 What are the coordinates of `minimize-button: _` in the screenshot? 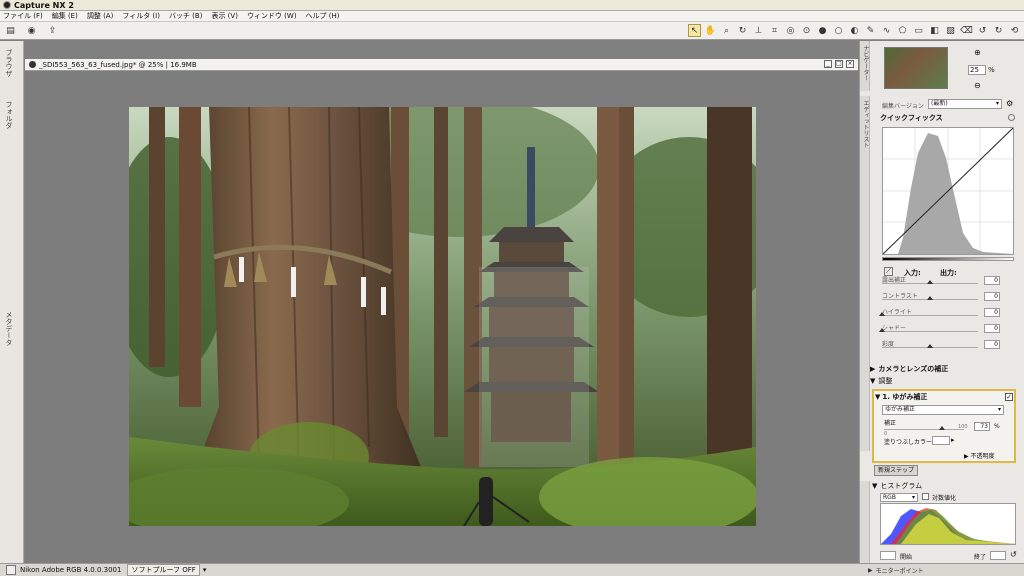 It's located at (828, 64).